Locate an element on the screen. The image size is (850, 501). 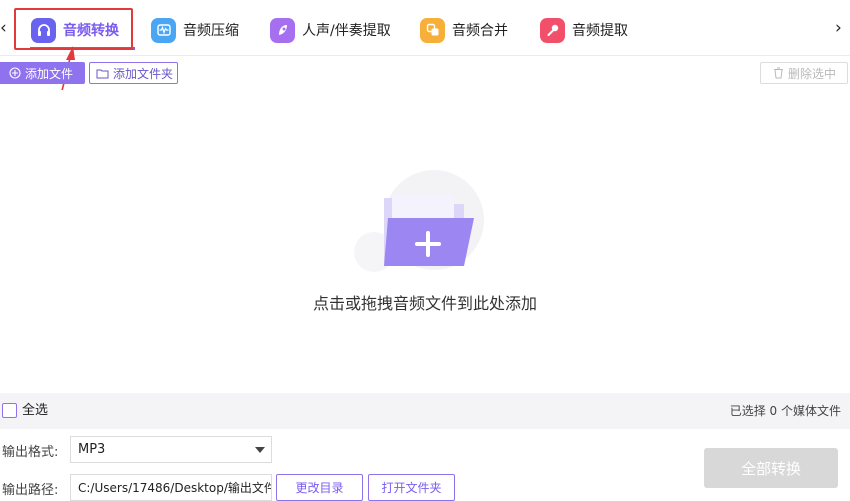
tabs-next-arrow: › is located at coordinates (838, 28).